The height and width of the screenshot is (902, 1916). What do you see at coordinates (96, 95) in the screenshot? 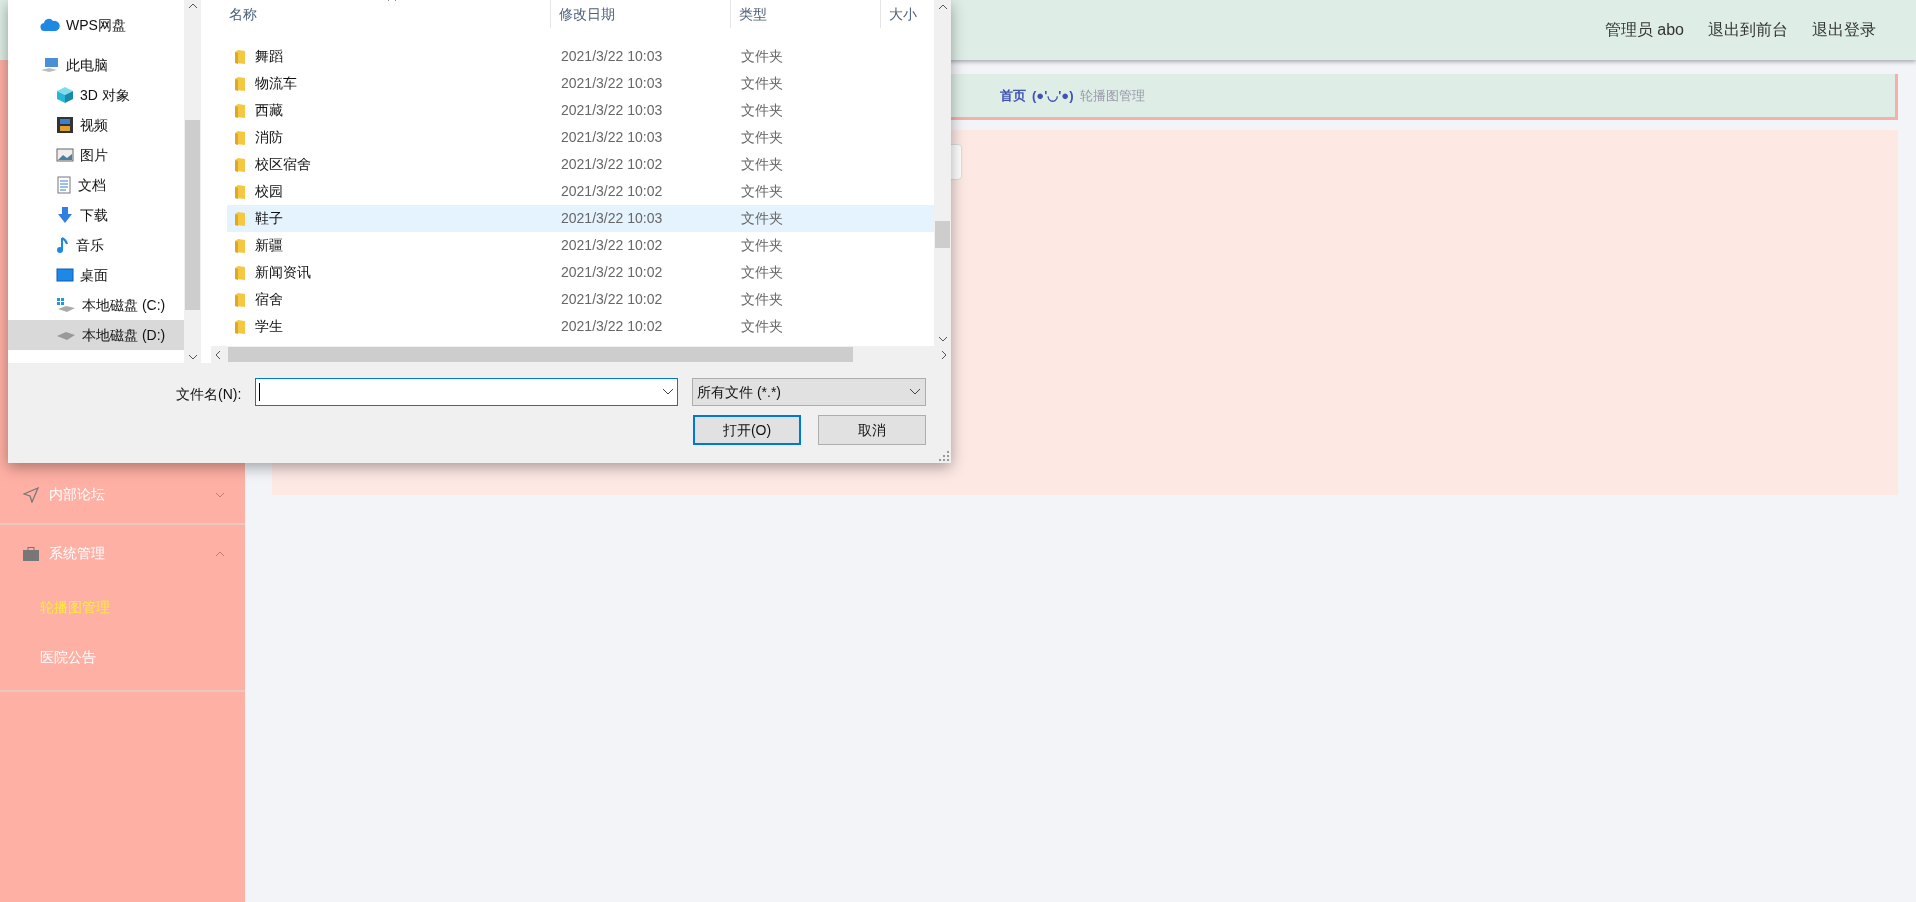
I see `nav-item: 3D 对象` at bounding box center [96, 95].